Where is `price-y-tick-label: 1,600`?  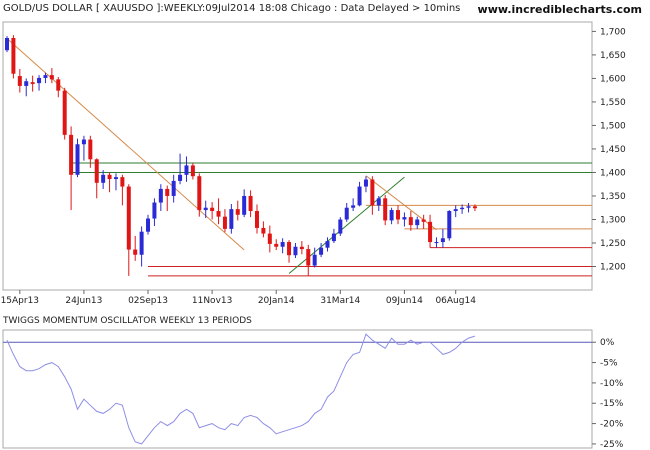
price-y-tick-label: 1,600 is located at coordinates (613, 79).